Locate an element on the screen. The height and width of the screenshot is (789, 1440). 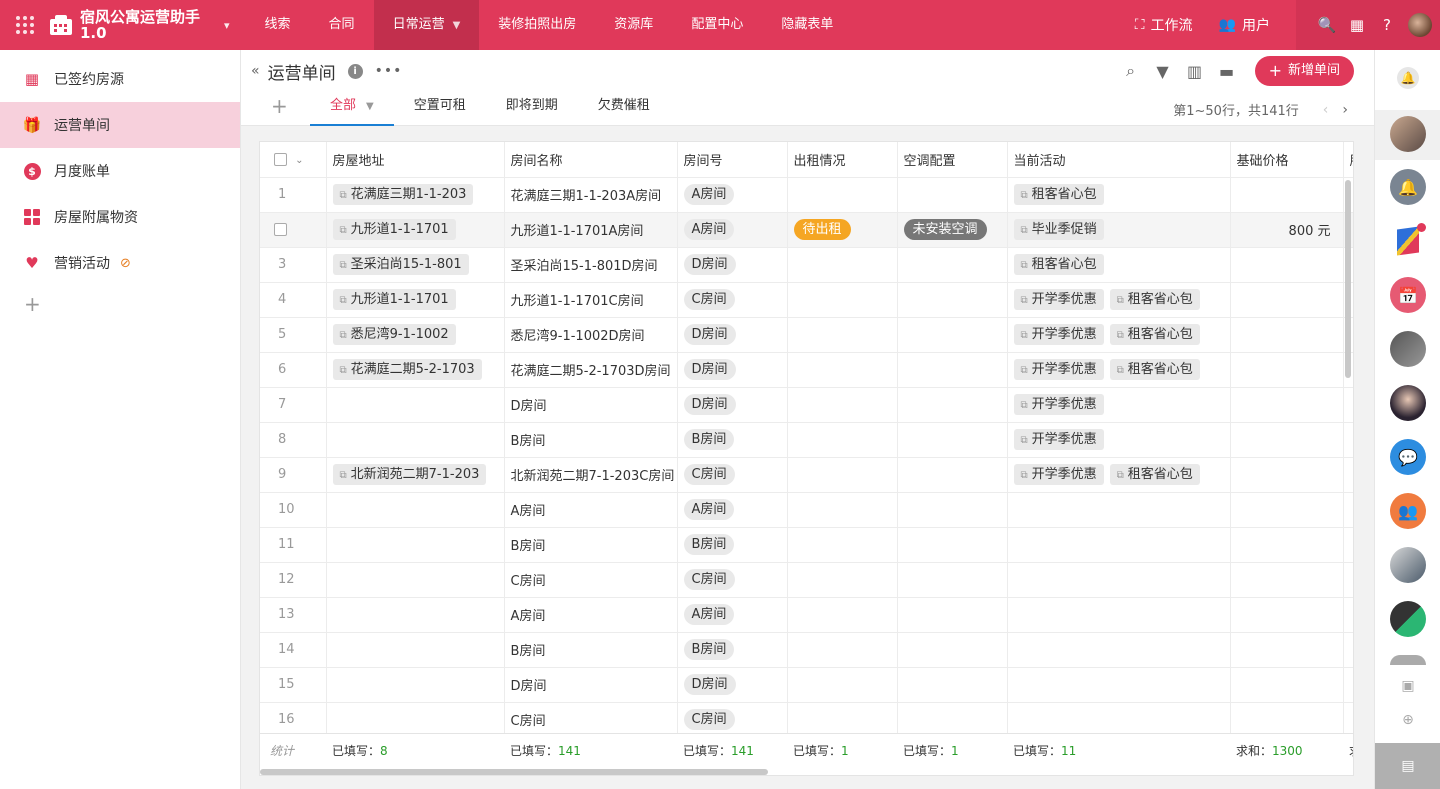
statistics-cell: 已填写：8 is located at coordinates (415, 751).